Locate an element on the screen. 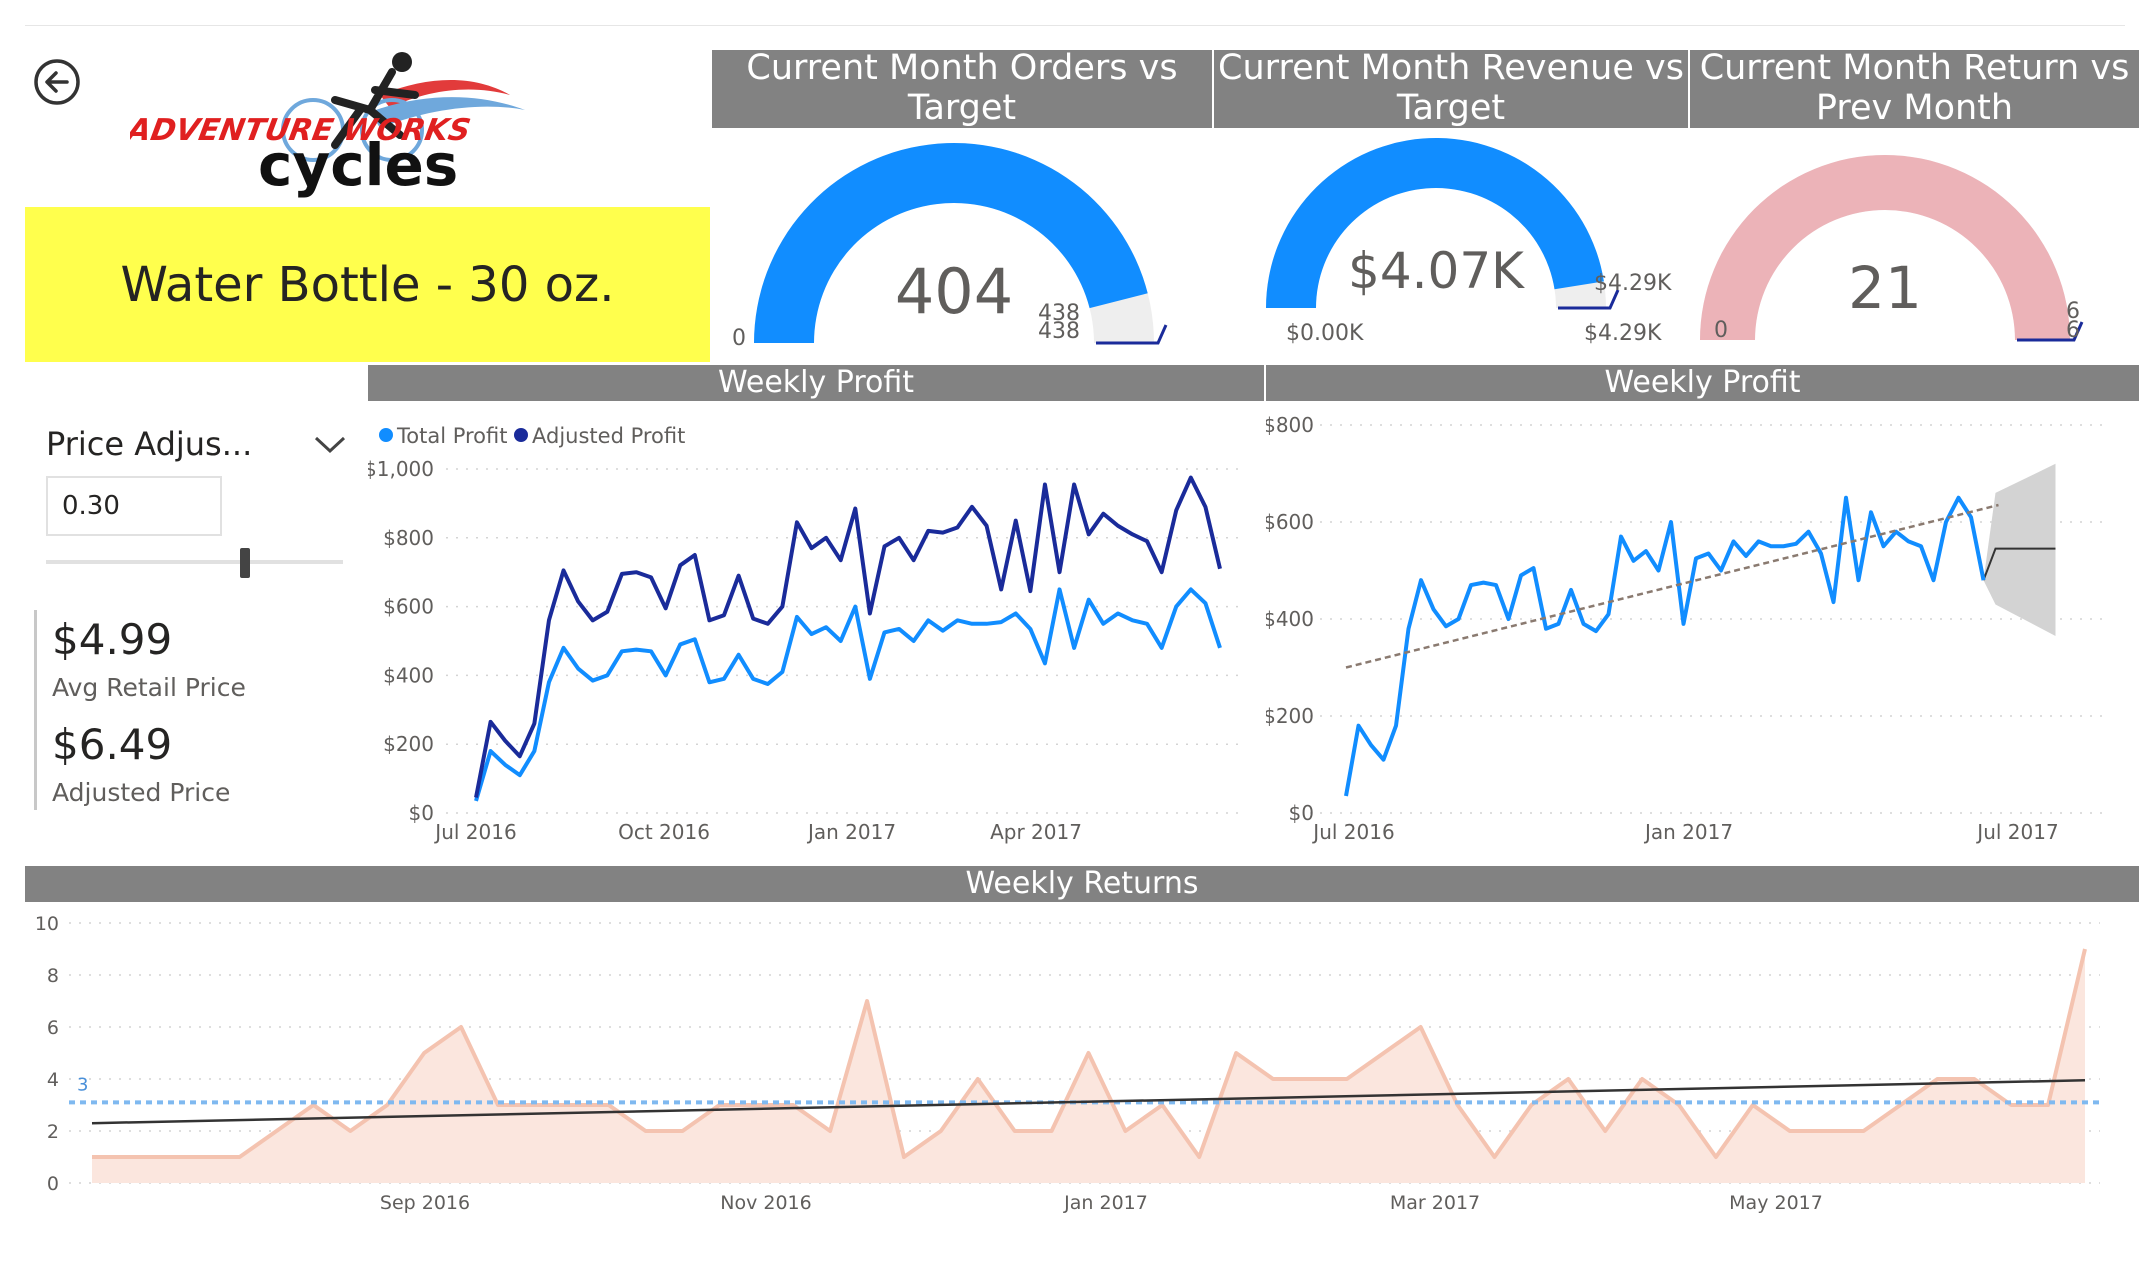 Image resolution: width=2150 pixels, height=1275 pixels. gauge-title-revenue-l1: Current Month Revenue vs is located at coordinates (1451, 68).